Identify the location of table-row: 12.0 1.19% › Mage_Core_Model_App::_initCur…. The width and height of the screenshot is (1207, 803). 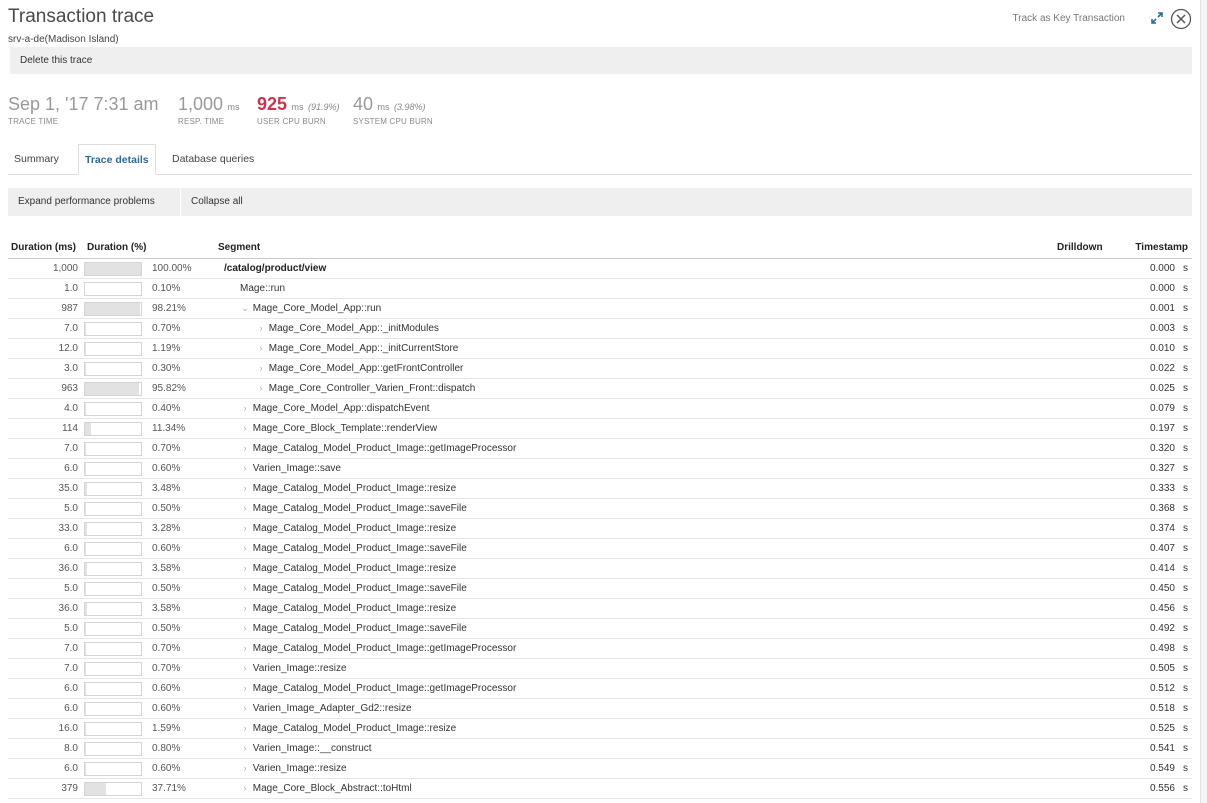
(600, 348).